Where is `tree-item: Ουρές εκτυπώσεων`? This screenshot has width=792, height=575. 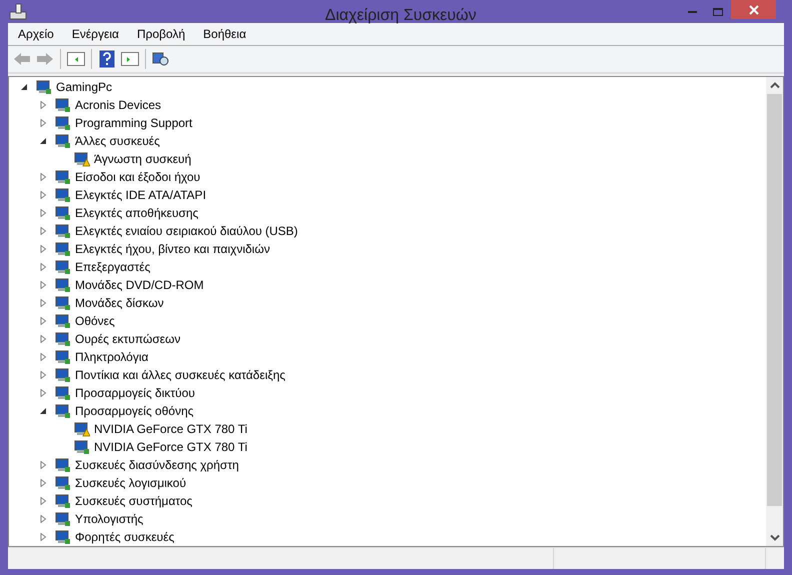 tree-item: Ουρές εκτυπώσεων is located at coordinates (127, 339).